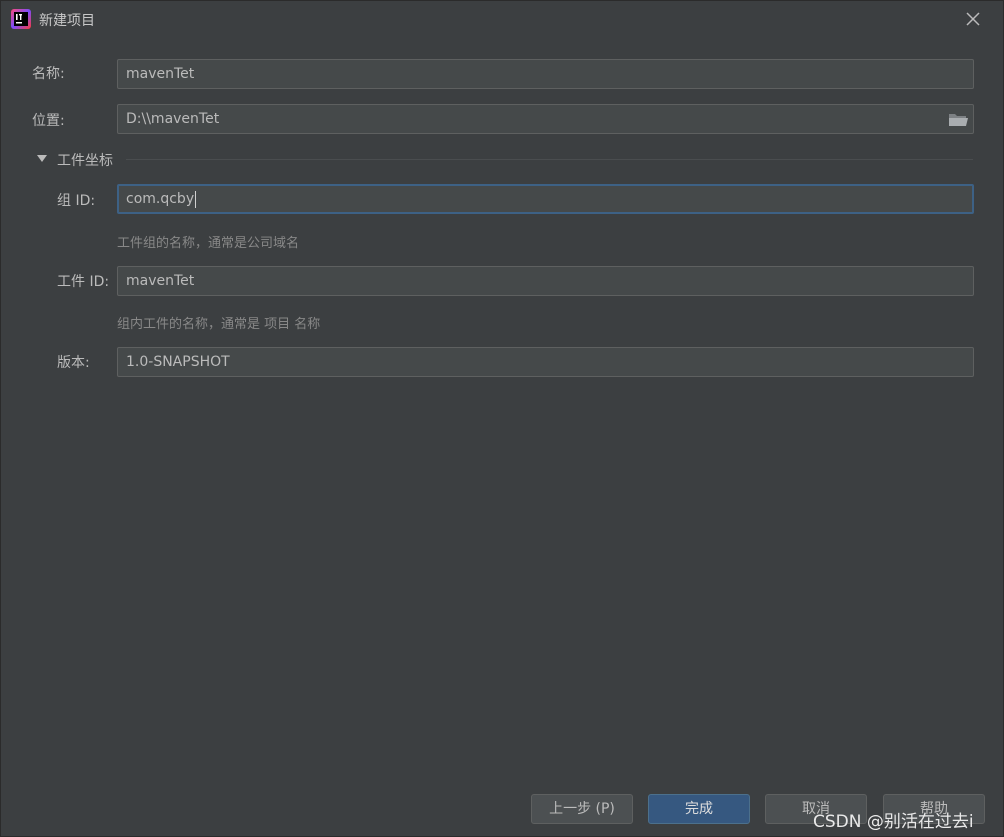  What do you see at coordinates (173, 119) in the screenshot?
I see `location-value: D:\\mavenTet` at bounding box center [173, 119].